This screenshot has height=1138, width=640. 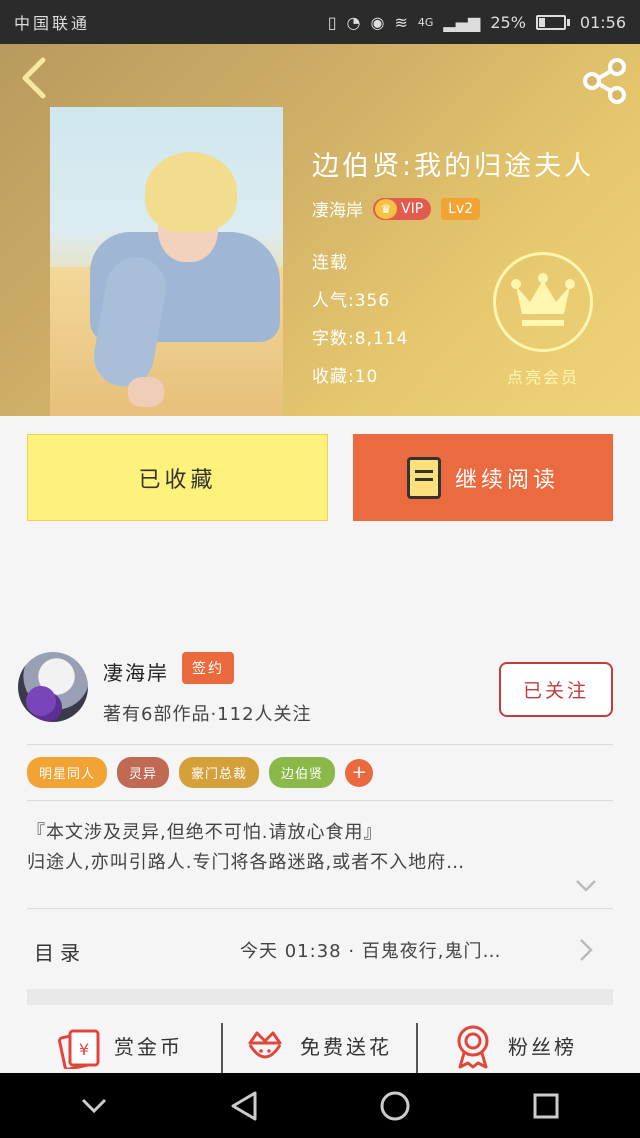 What do you see at coordinates (423, 477) in the screenshot?
I see `book-icon` at bounding box center [423, 477].